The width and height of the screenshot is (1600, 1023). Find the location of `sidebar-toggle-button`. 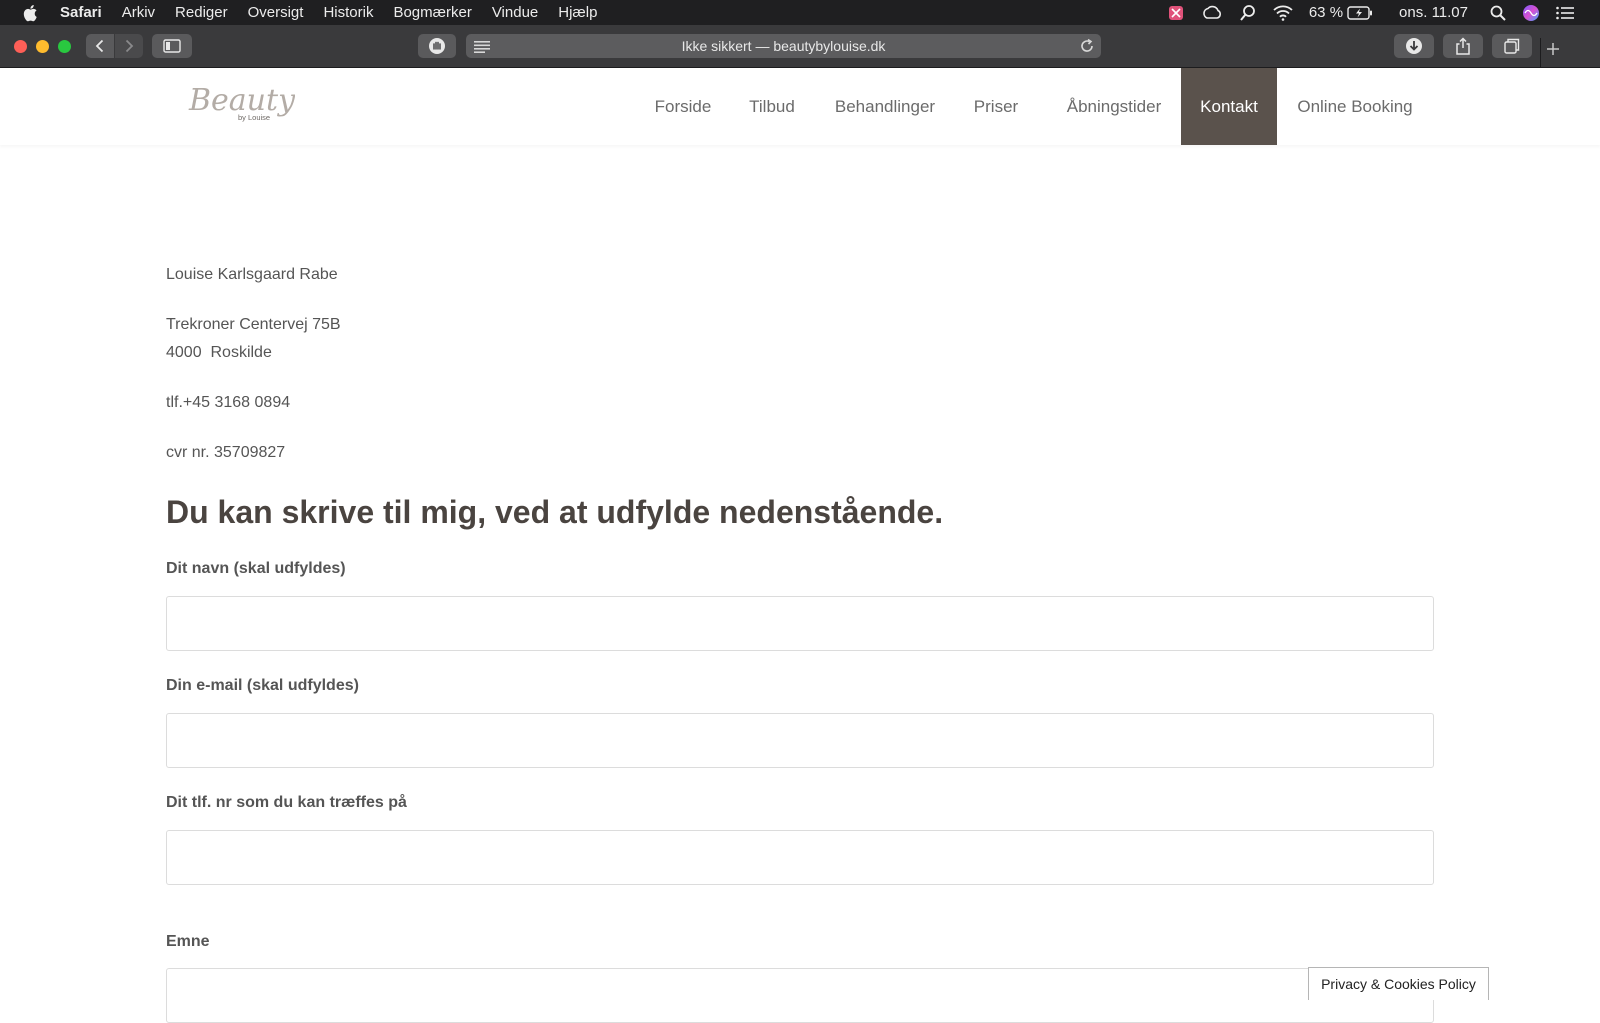

sidebar-toggle-button is located at coordinates (172, 46).